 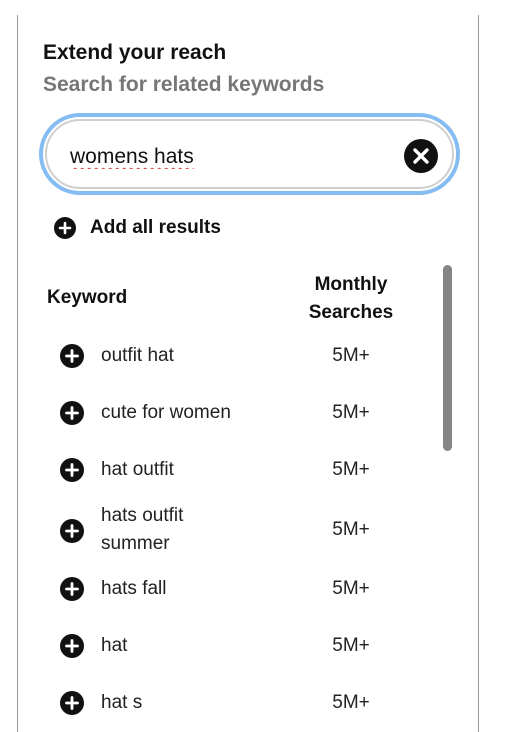 What do you see at coordinates (447, 358) in the screenshot?
I see `scrollbar-thumb` at bounding box center [447, 358].